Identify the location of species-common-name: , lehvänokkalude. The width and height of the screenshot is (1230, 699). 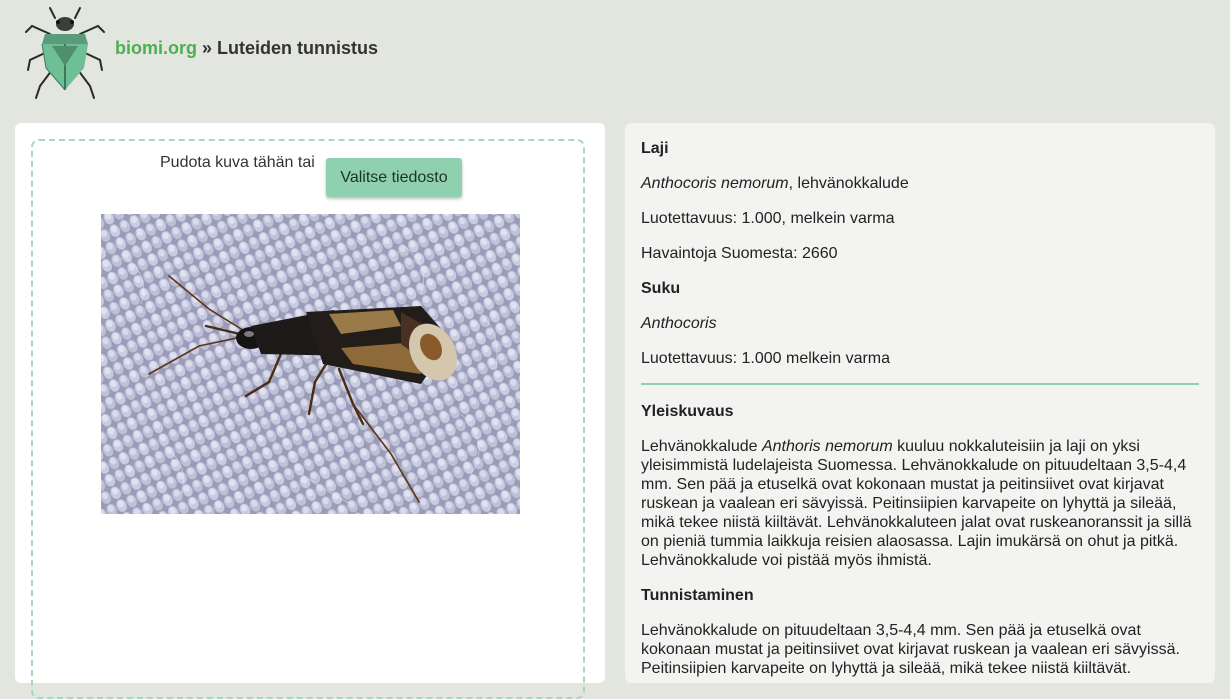
(848, 183).